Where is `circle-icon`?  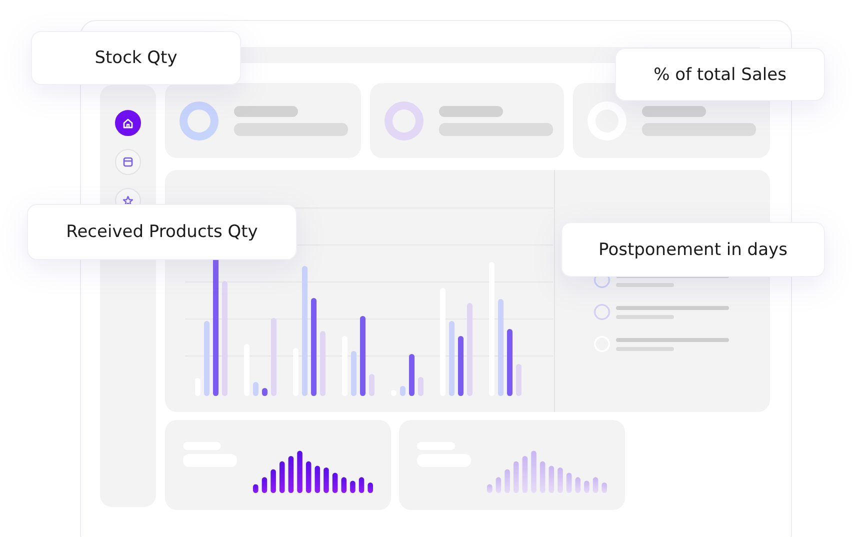 circle-icon is located at coordinates (602, 312).